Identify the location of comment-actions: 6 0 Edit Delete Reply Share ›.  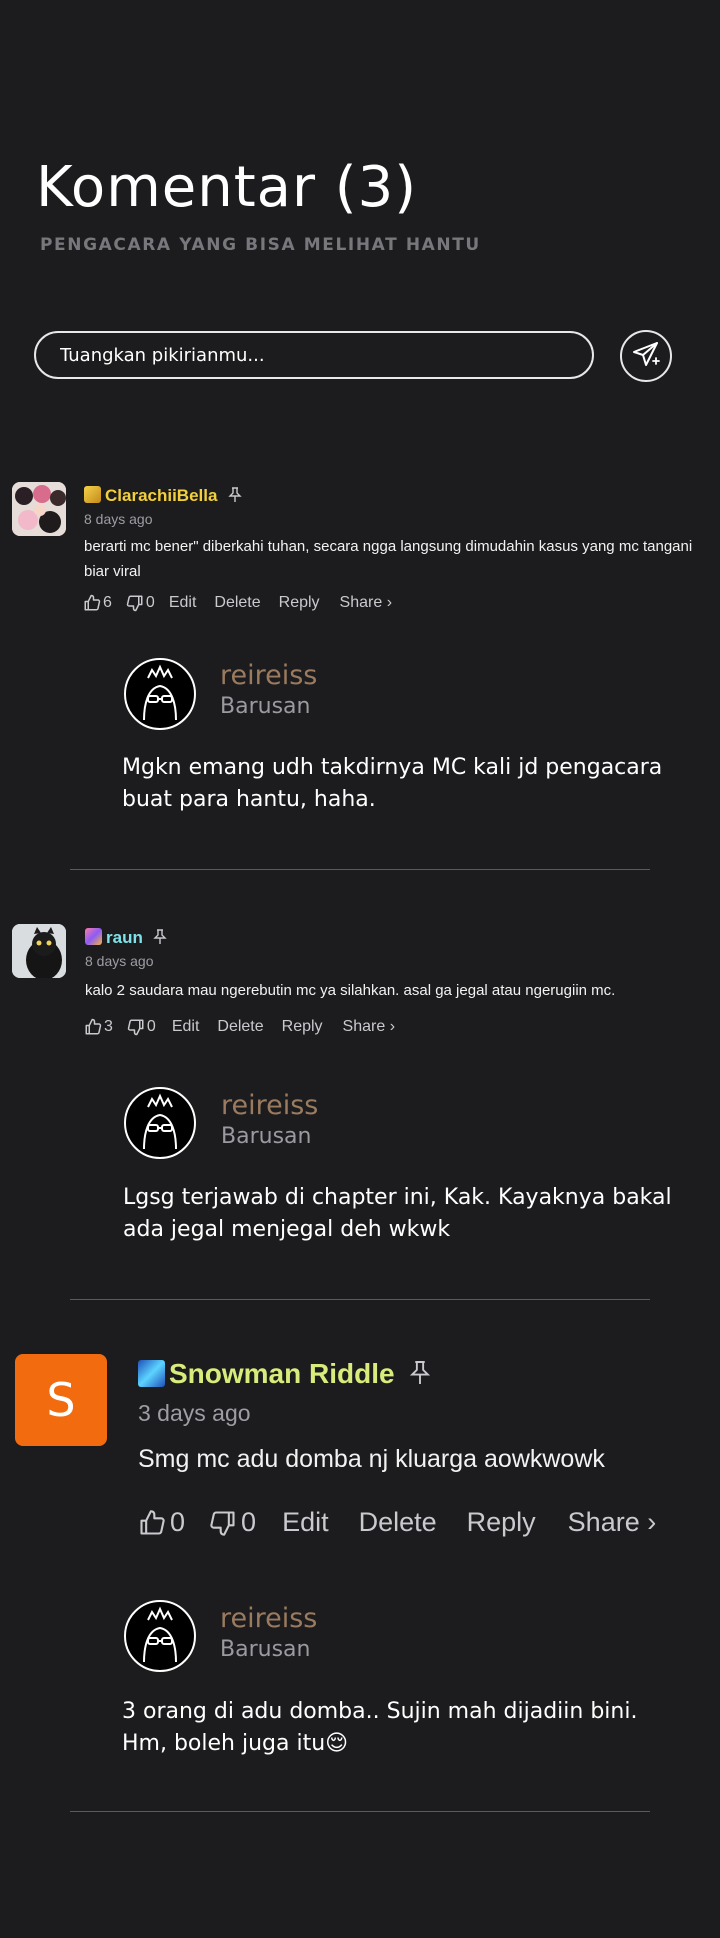
(237, 603).